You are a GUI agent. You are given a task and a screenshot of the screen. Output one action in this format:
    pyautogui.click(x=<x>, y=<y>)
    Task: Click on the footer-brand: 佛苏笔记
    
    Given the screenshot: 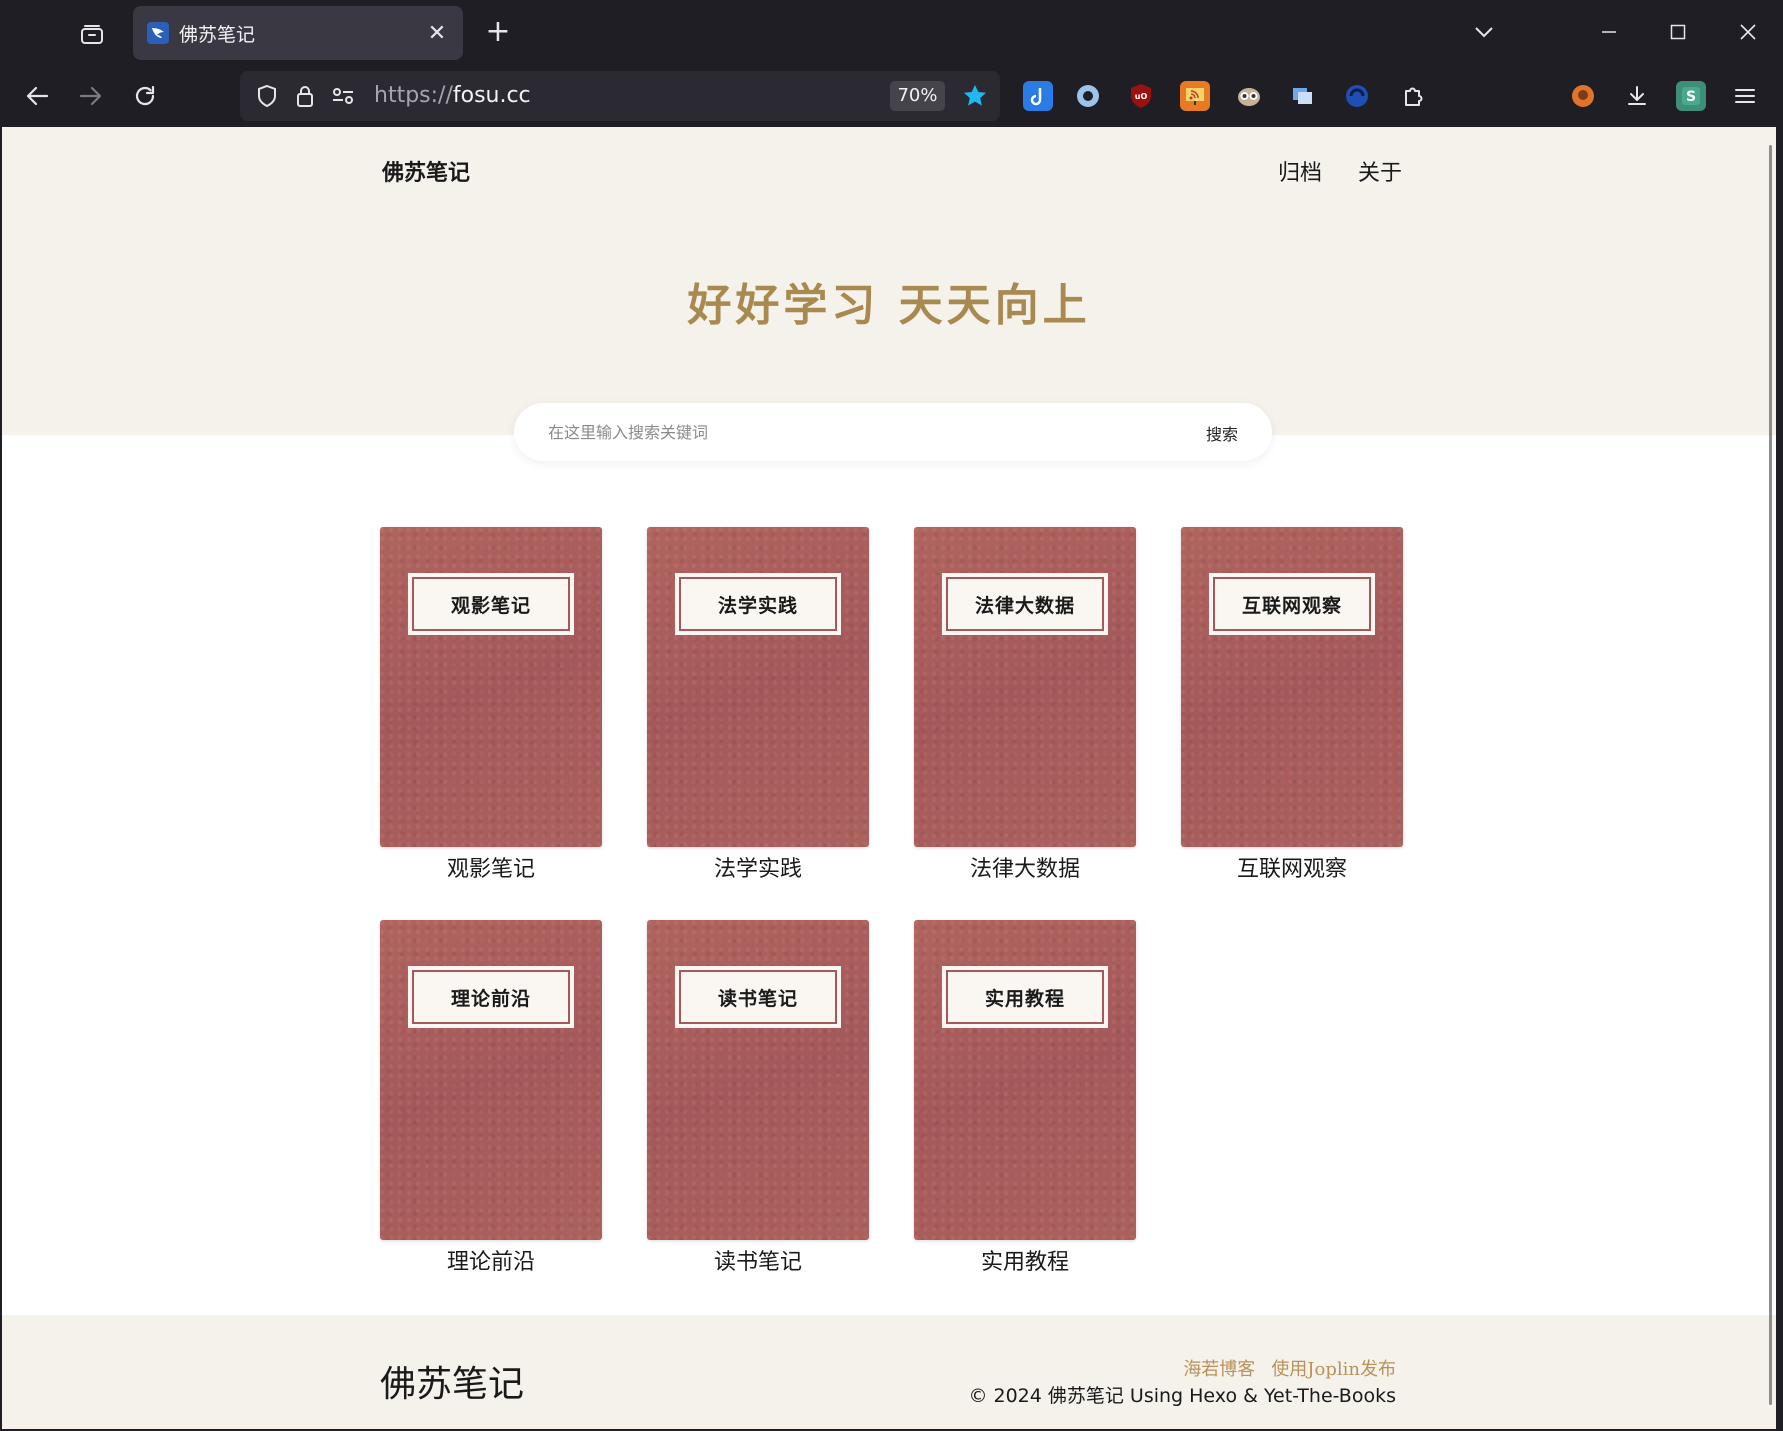 What is the action you would take?
    pyautogui.click(x=452, y=1384)
    